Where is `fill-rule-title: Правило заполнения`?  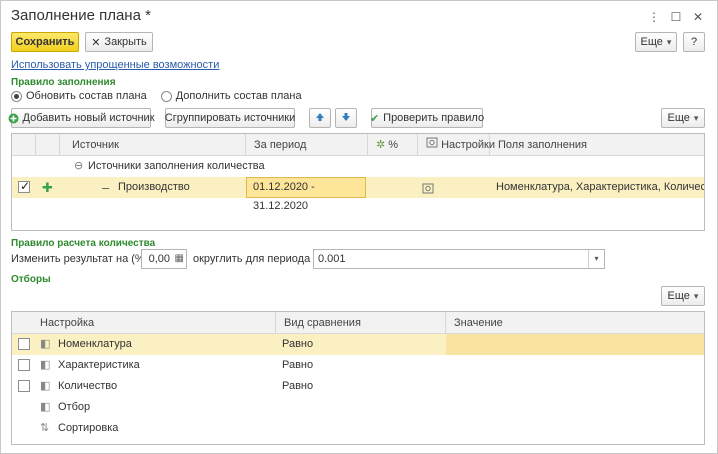
fill-rule-title: Правило заполнения is located at coordinates (63, 82).